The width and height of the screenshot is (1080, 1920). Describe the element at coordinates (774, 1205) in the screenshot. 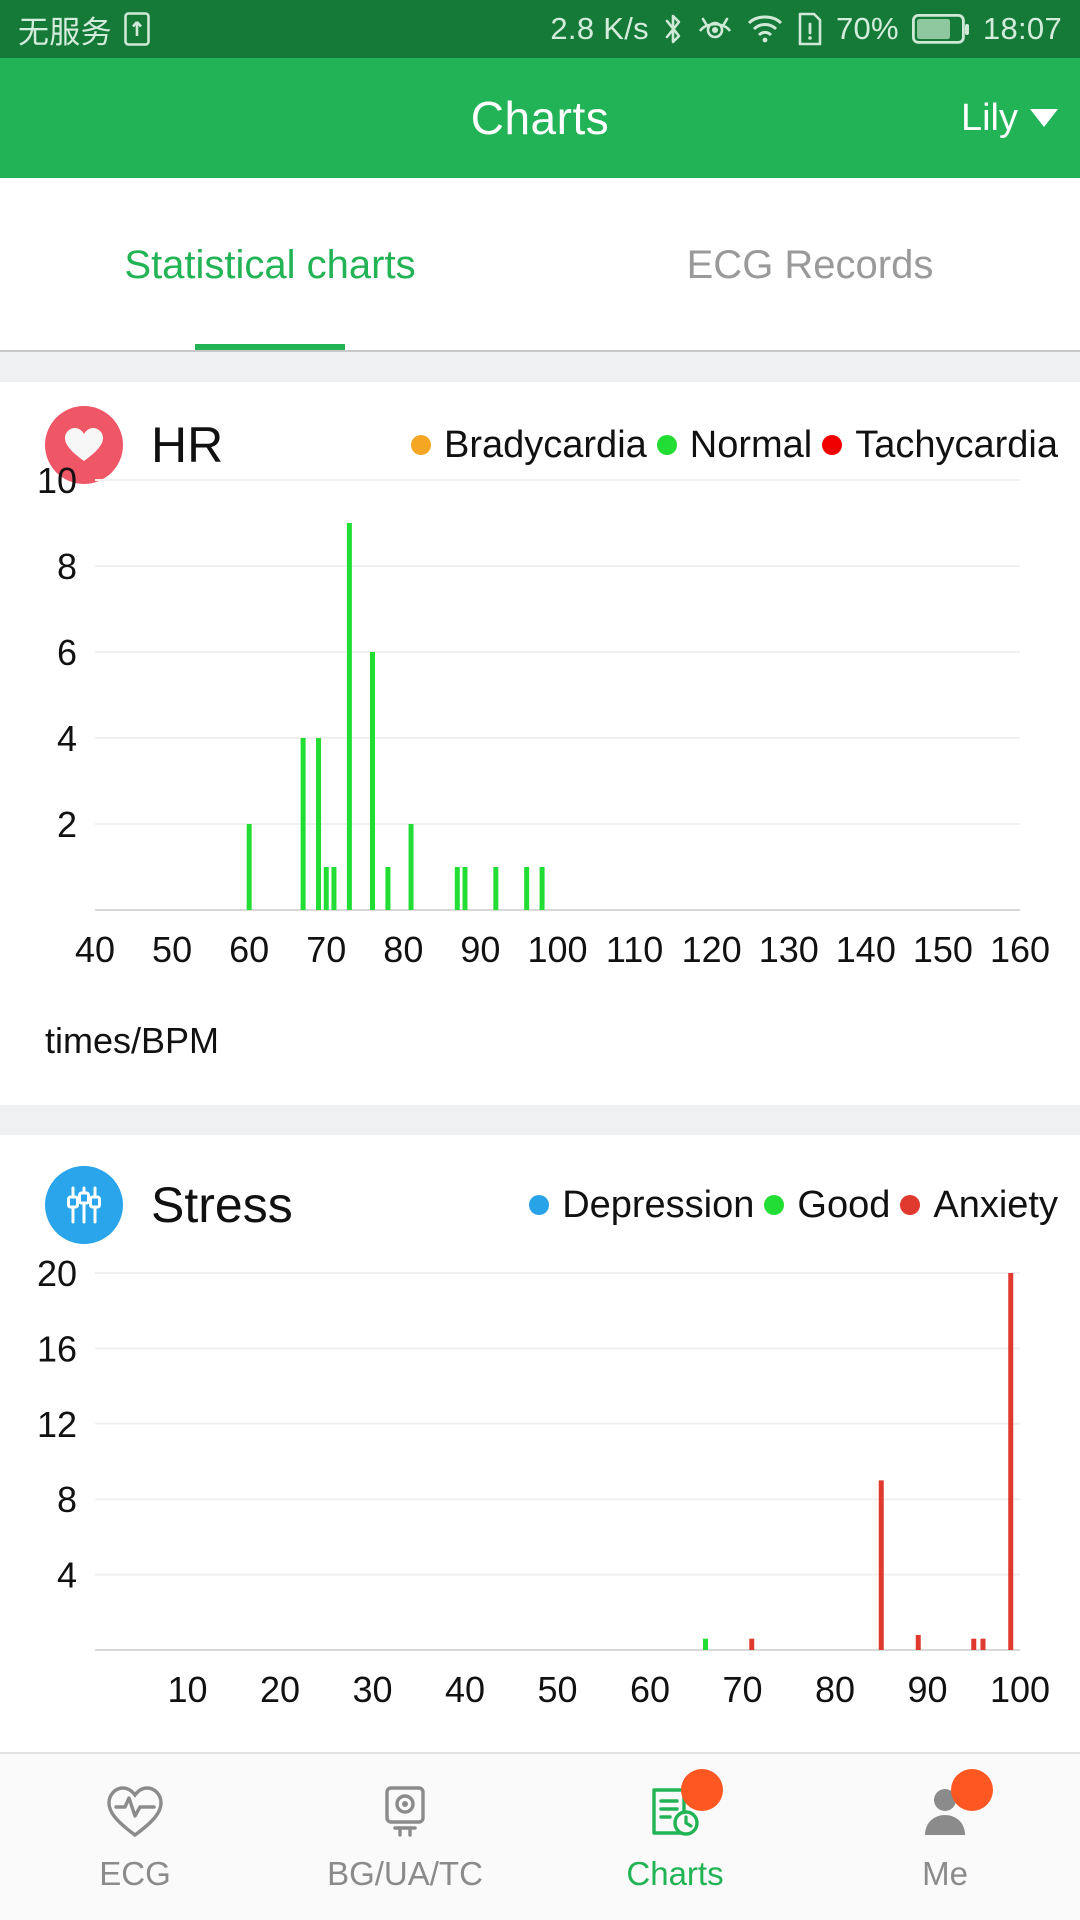

I see `legend-dot-good` at that location.